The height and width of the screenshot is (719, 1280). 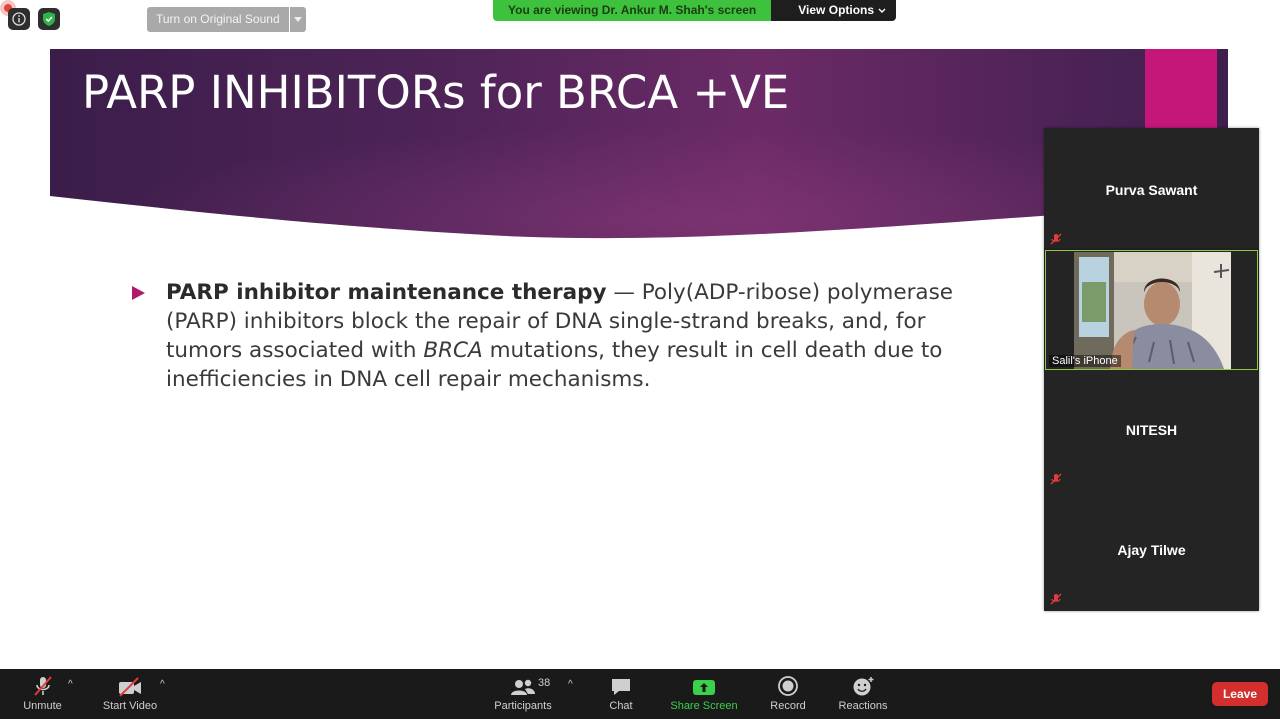 What do you see at coordinates (436, 92) in the screenshot?
I see `slide-title: PARP INHIBITORs for BRCA +VE` at bounding box center [436, 92].